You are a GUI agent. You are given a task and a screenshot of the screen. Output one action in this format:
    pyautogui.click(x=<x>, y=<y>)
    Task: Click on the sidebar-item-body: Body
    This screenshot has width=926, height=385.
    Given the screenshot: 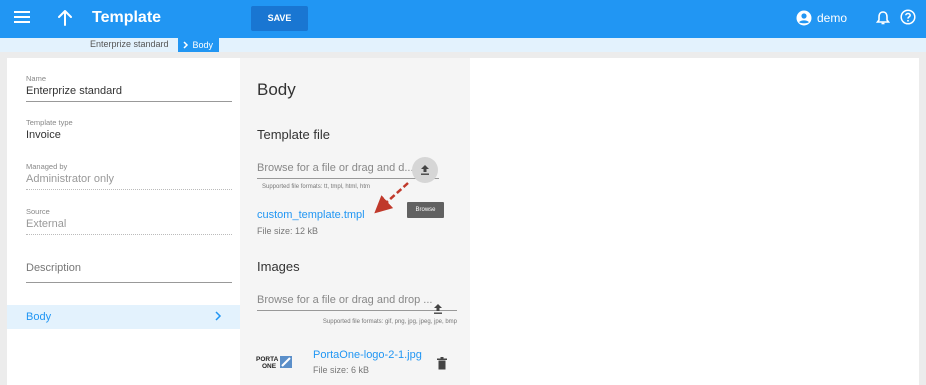 What is the action you would take?
    pyautogui.click(x=123, y=317)
    